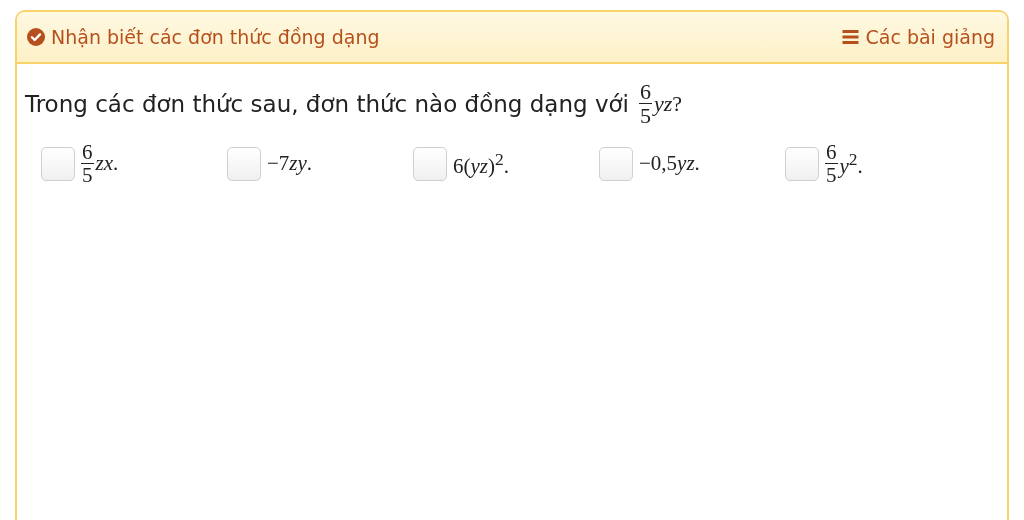  What do you see at coordinates (290, 164) in the screenshot?
I see `answer-expression: −7zy.` at bounding box center [290, 164].